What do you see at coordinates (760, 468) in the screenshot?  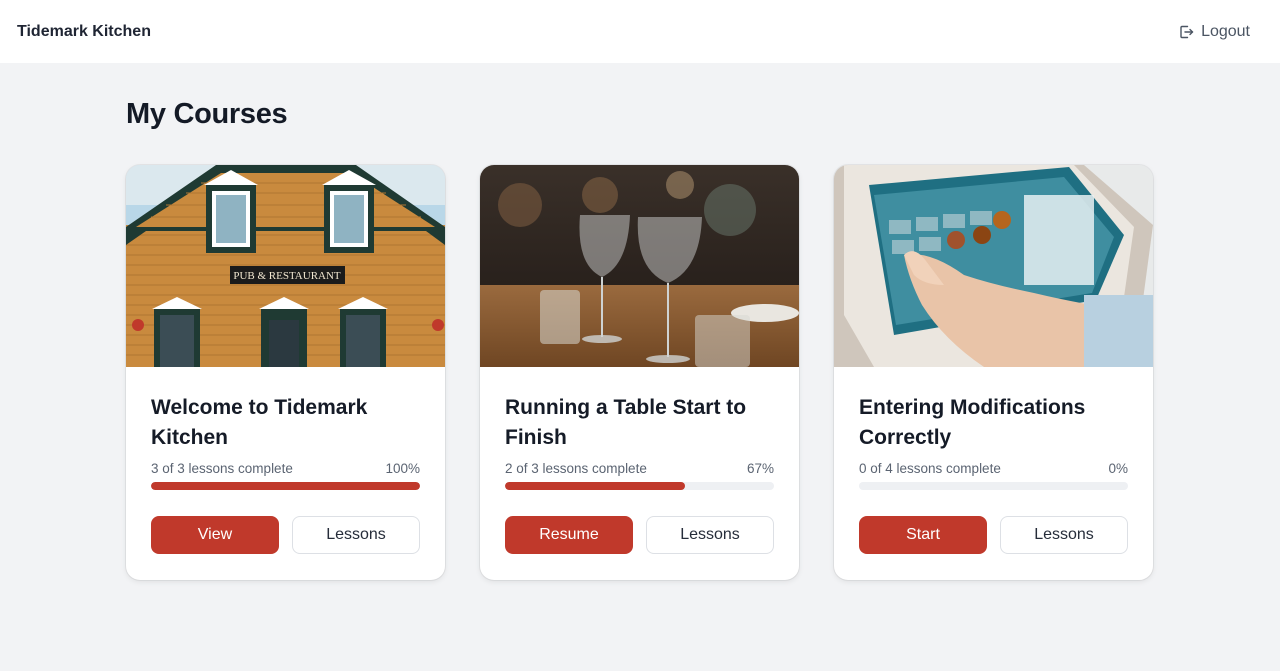 I see `progress-percent: 67%` at bounding box center [760, 468].